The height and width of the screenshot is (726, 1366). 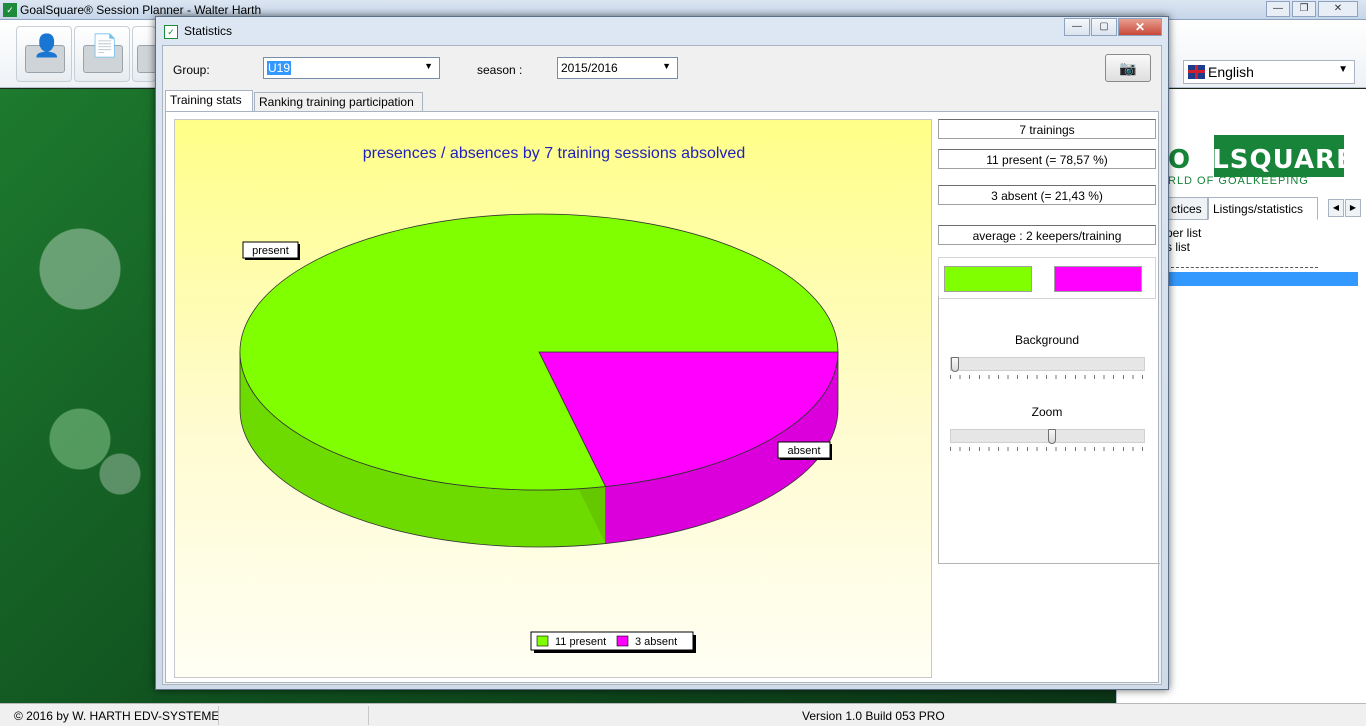 I want to click on app-logo-icon: ✓, so click(x=10, y=10).